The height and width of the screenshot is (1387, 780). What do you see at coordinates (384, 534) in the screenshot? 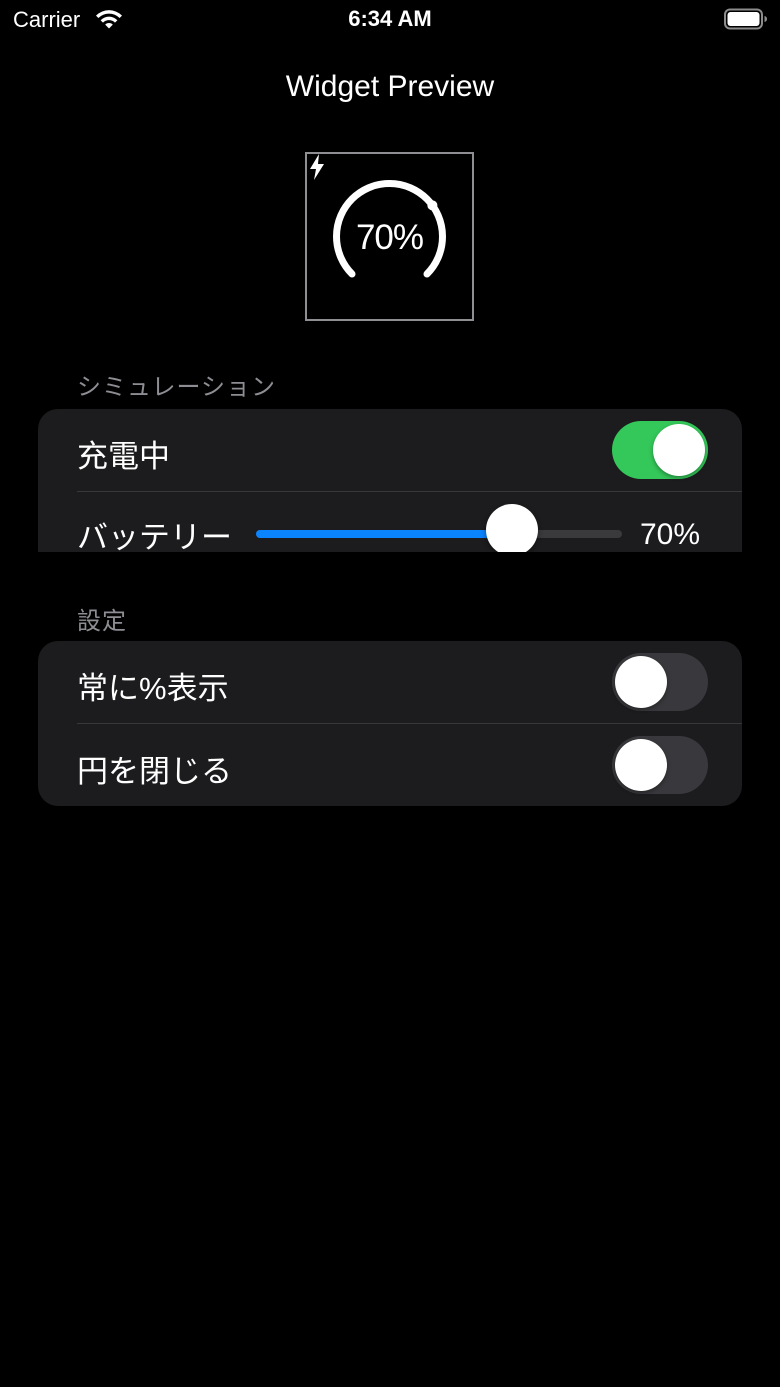
I see `battery-slider-fill` at bounding box center [384, 534].